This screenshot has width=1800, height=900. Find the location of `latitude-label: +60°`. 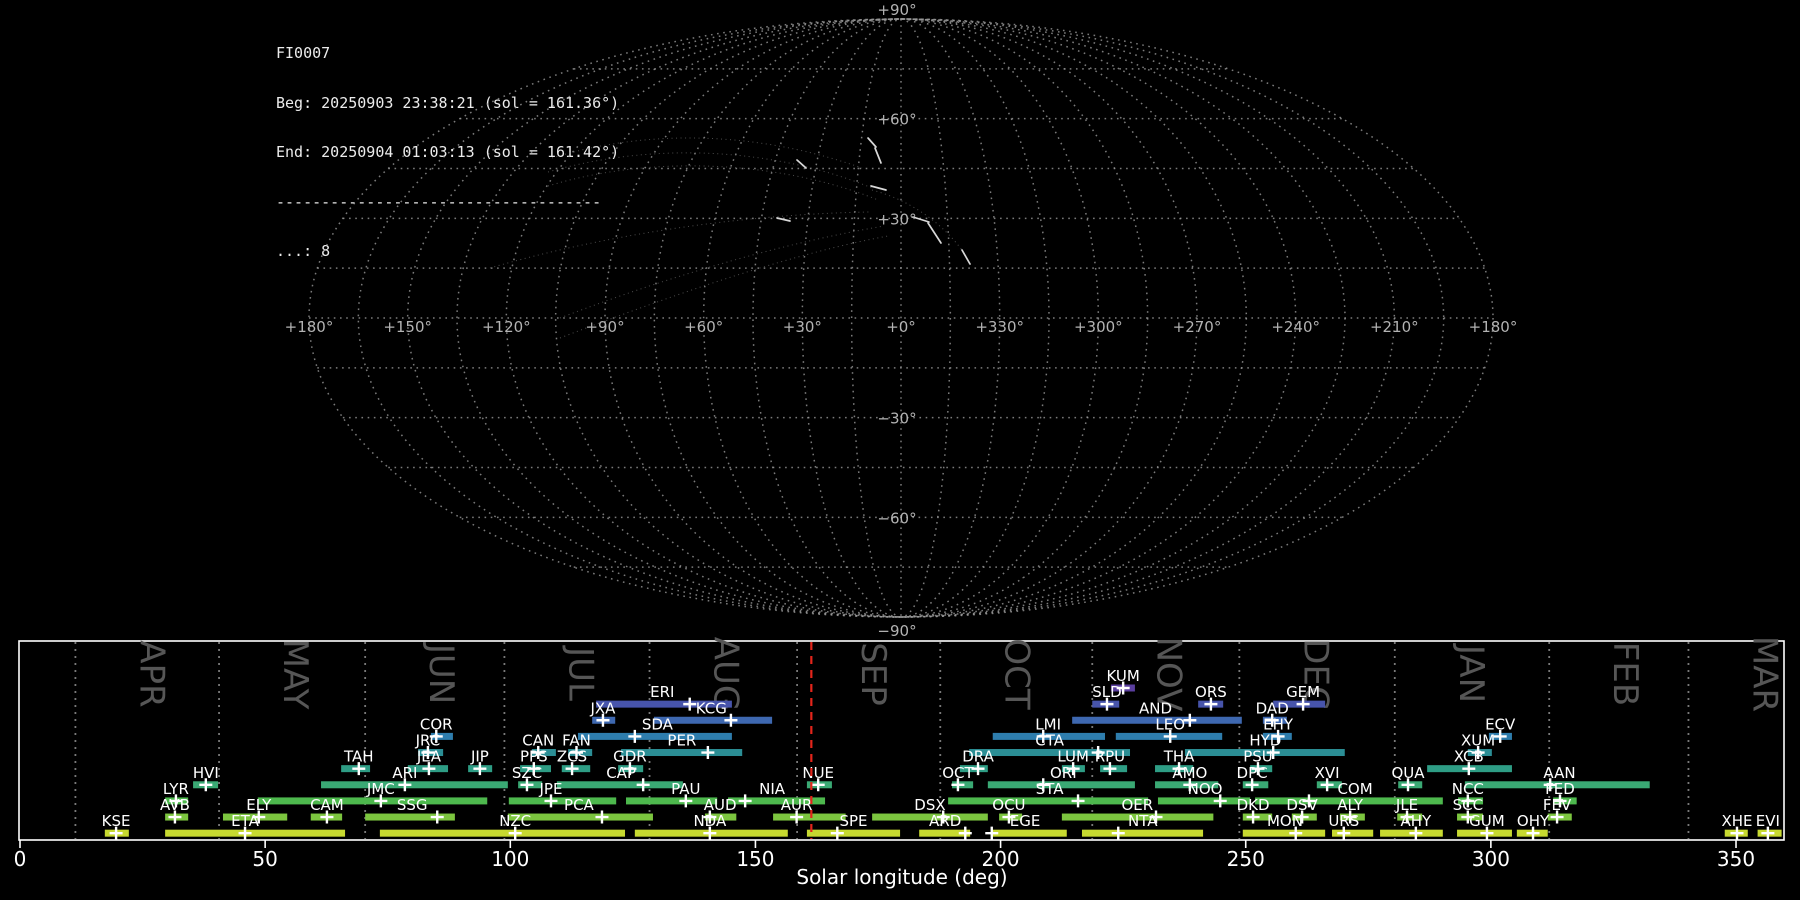

latitude-label: +60° is located at coordinates (896, 120).